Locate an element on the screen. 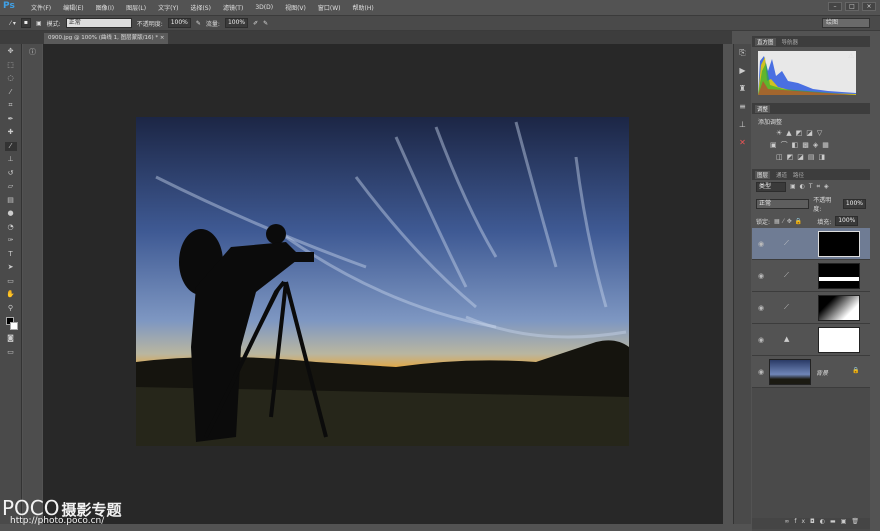 This screenshot has height=531, width=880. tool-presets-icon: ✕ is located at coordinates (743, 144).